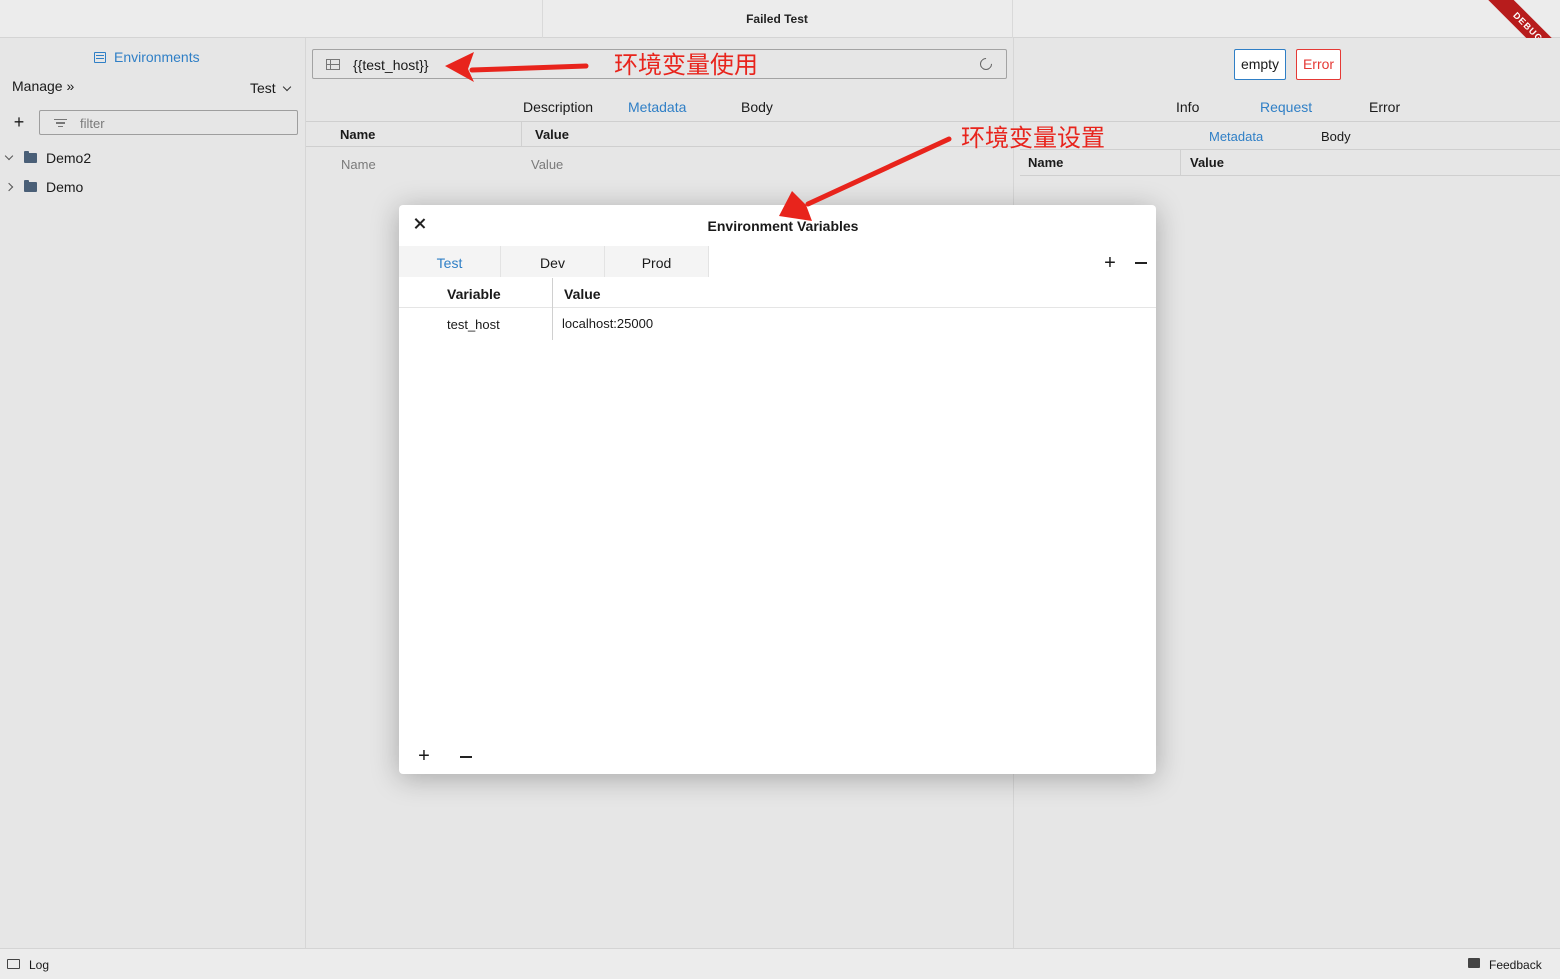 Image resolution: width=1560 pixels, height=979 pixels. I want to click on feedback-icon, so click(1474, 963).